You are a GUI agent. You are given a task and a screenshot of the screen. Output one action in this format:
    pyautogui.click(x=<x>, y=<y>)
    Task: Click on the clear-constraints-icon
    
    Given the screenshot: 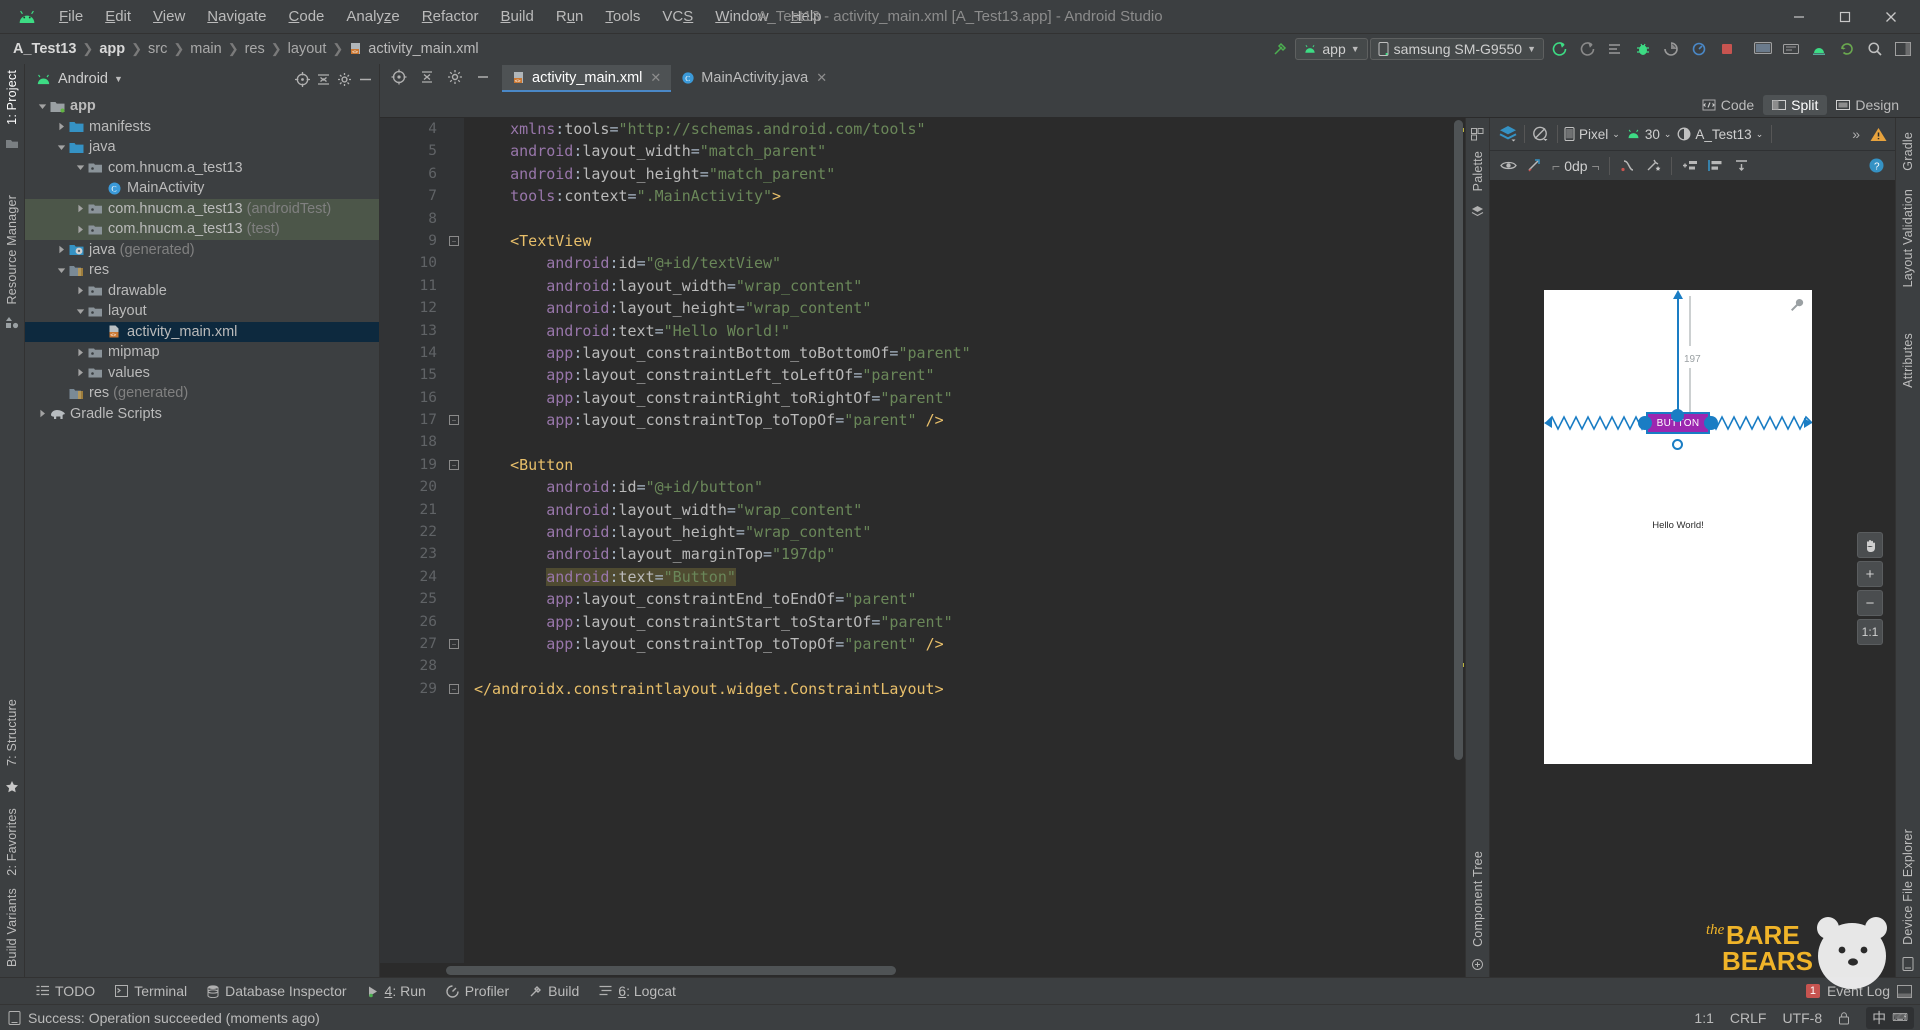 What is the action you would take?
    pyautogui.click(x=1534, y=165)
    